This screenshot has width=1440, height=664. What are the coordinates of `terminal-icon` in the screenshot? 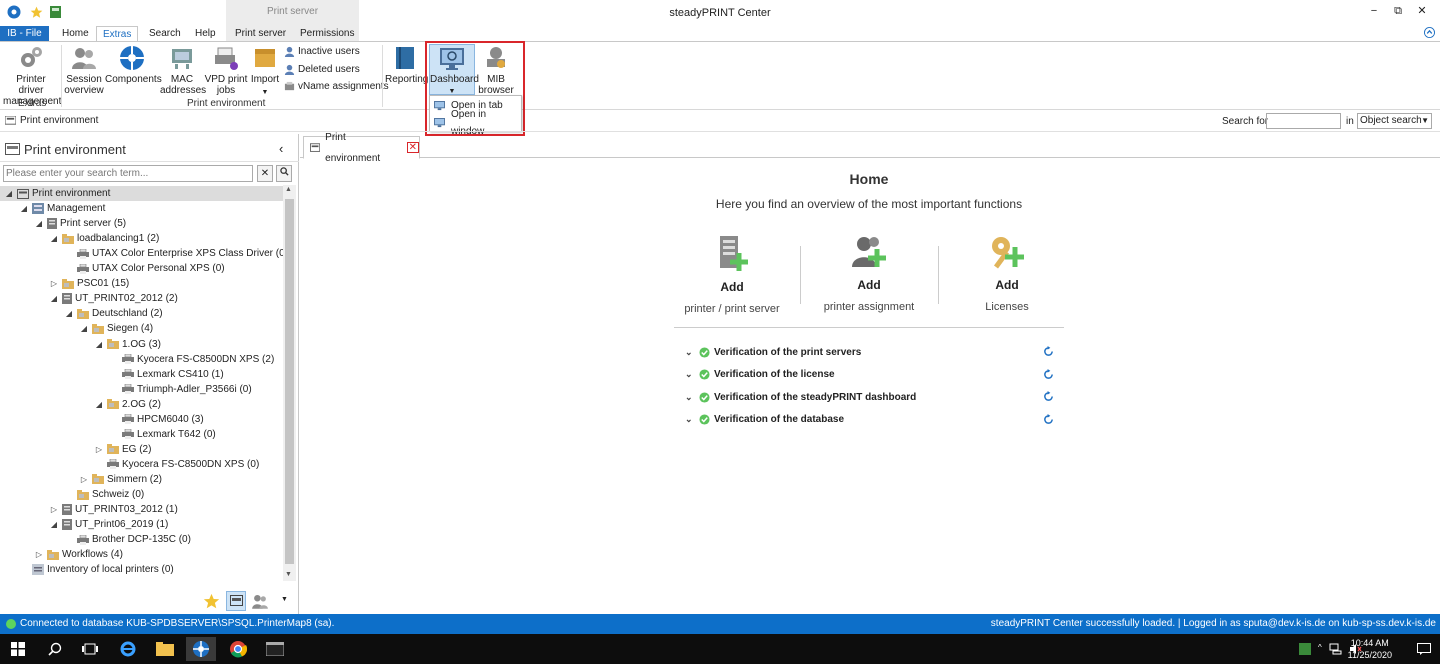 It's located at (275, 649).